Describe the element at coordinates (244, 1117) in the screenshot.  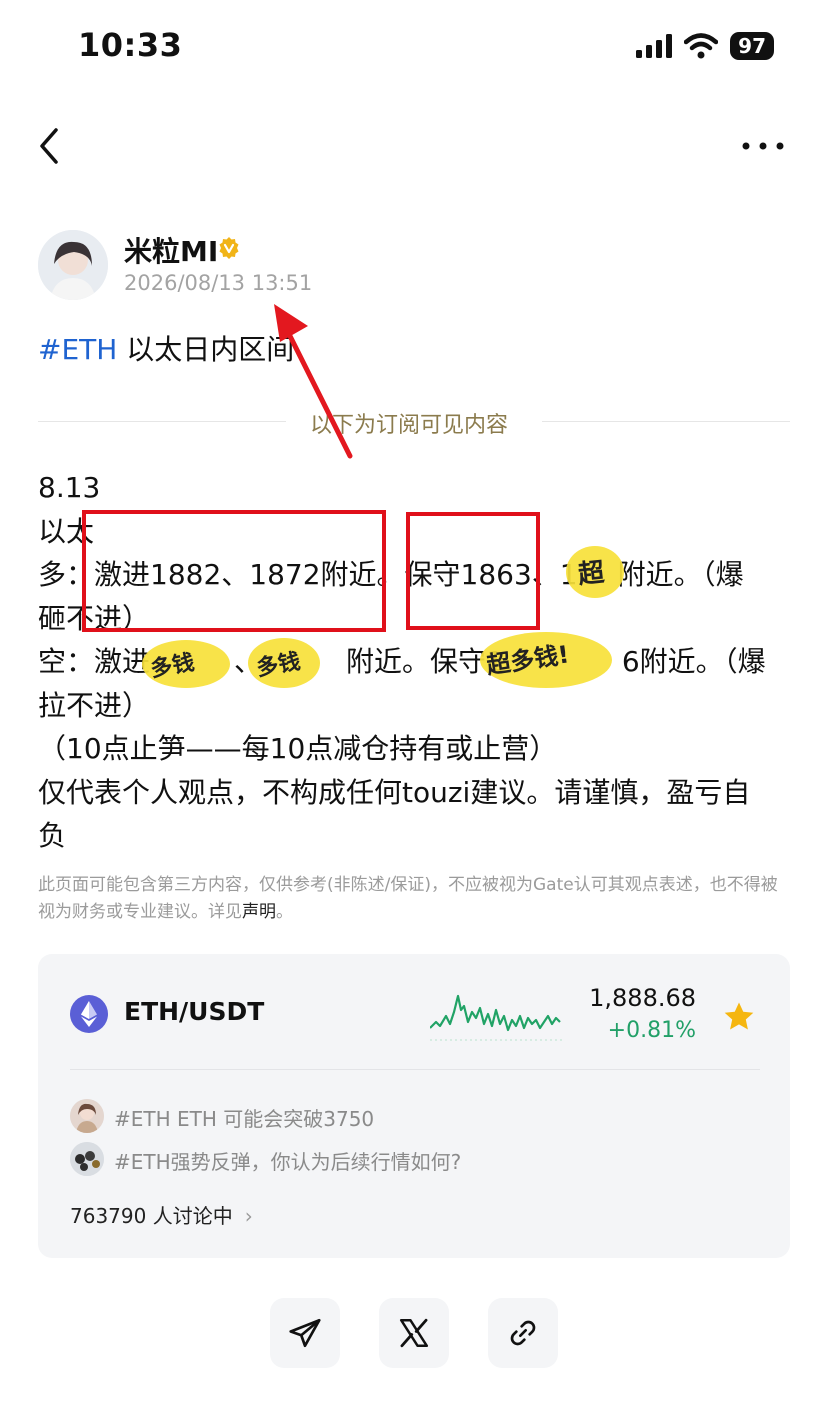
I see `topic-link: #ETH ETH 可能会突破3750` at that location.